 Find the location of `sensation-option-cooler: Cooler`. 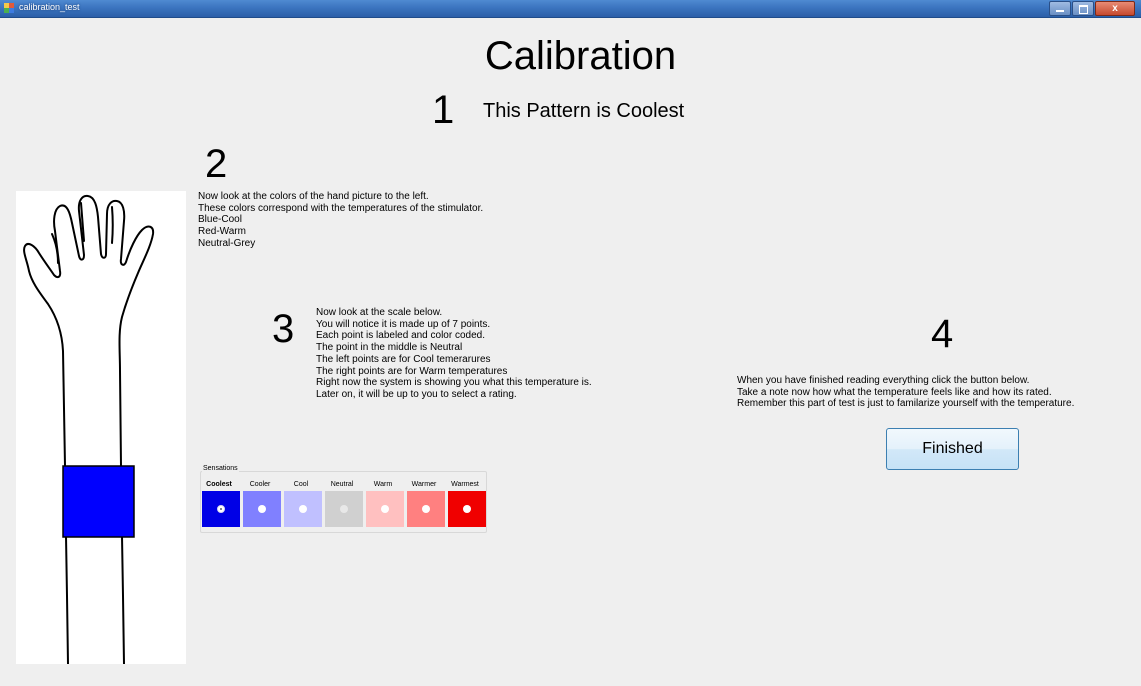

sensation-option-cooler: Cooler is located at coordinates (261, 504).